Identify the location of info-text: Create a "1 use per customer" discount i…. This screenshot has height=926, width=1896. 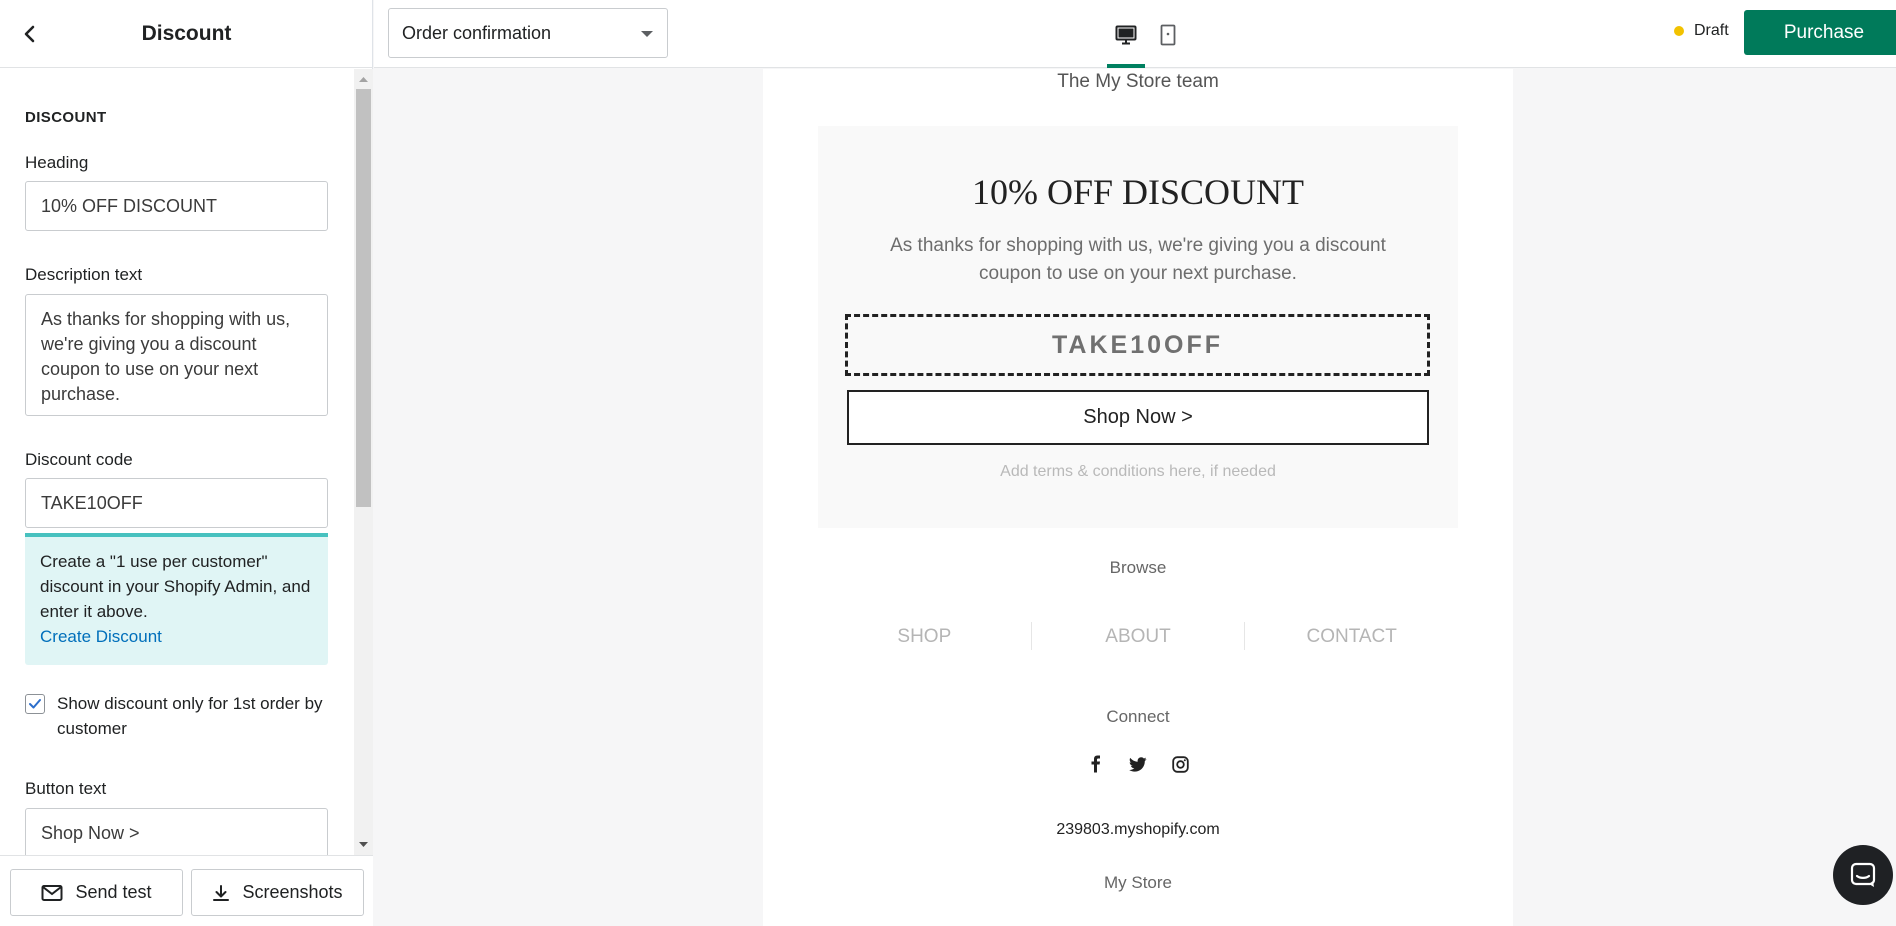
(175, 586).